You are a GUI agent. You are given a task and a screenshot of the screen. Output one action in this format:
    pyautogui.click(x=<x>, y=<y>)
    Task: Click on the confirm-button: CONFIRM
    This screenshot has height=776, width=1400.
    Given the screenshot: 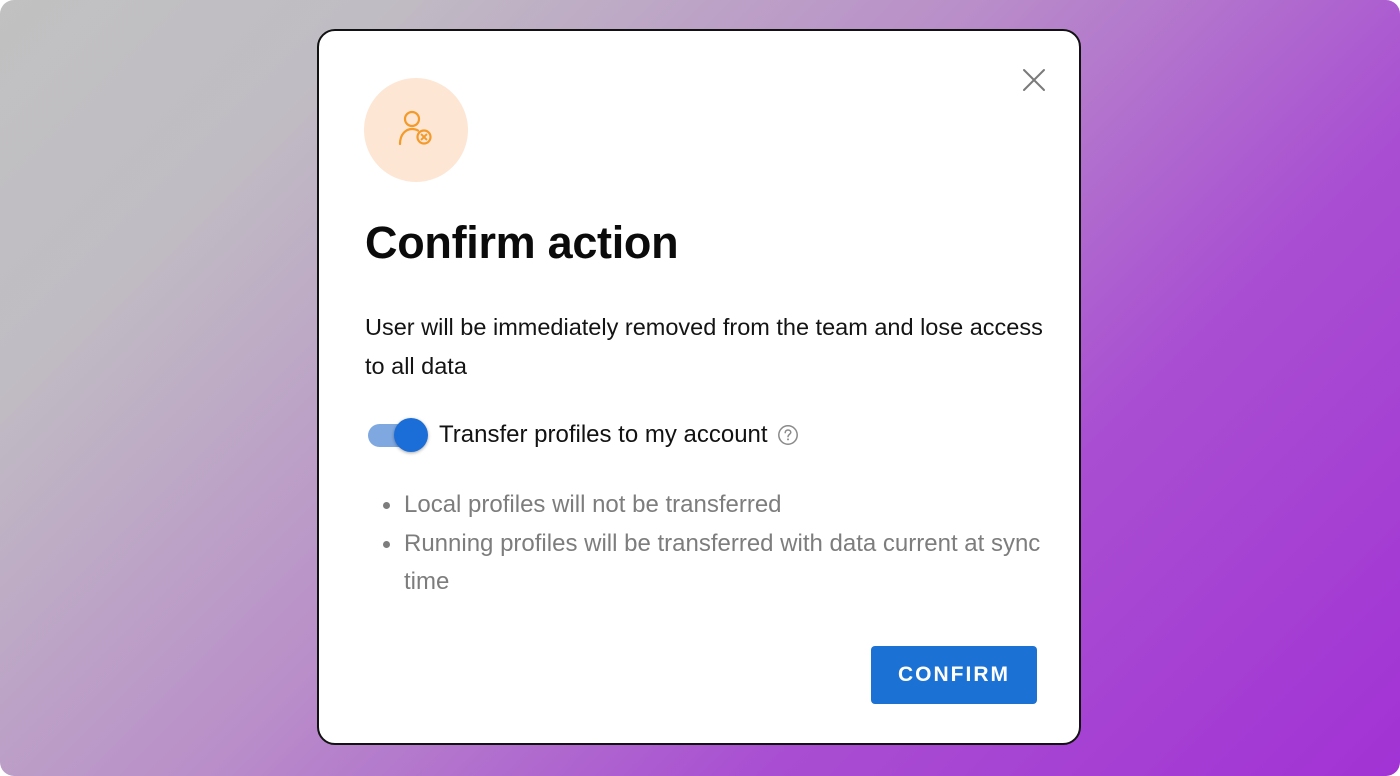 What is the action you would take?
    pyautogui.click(x=954, y=675)
    